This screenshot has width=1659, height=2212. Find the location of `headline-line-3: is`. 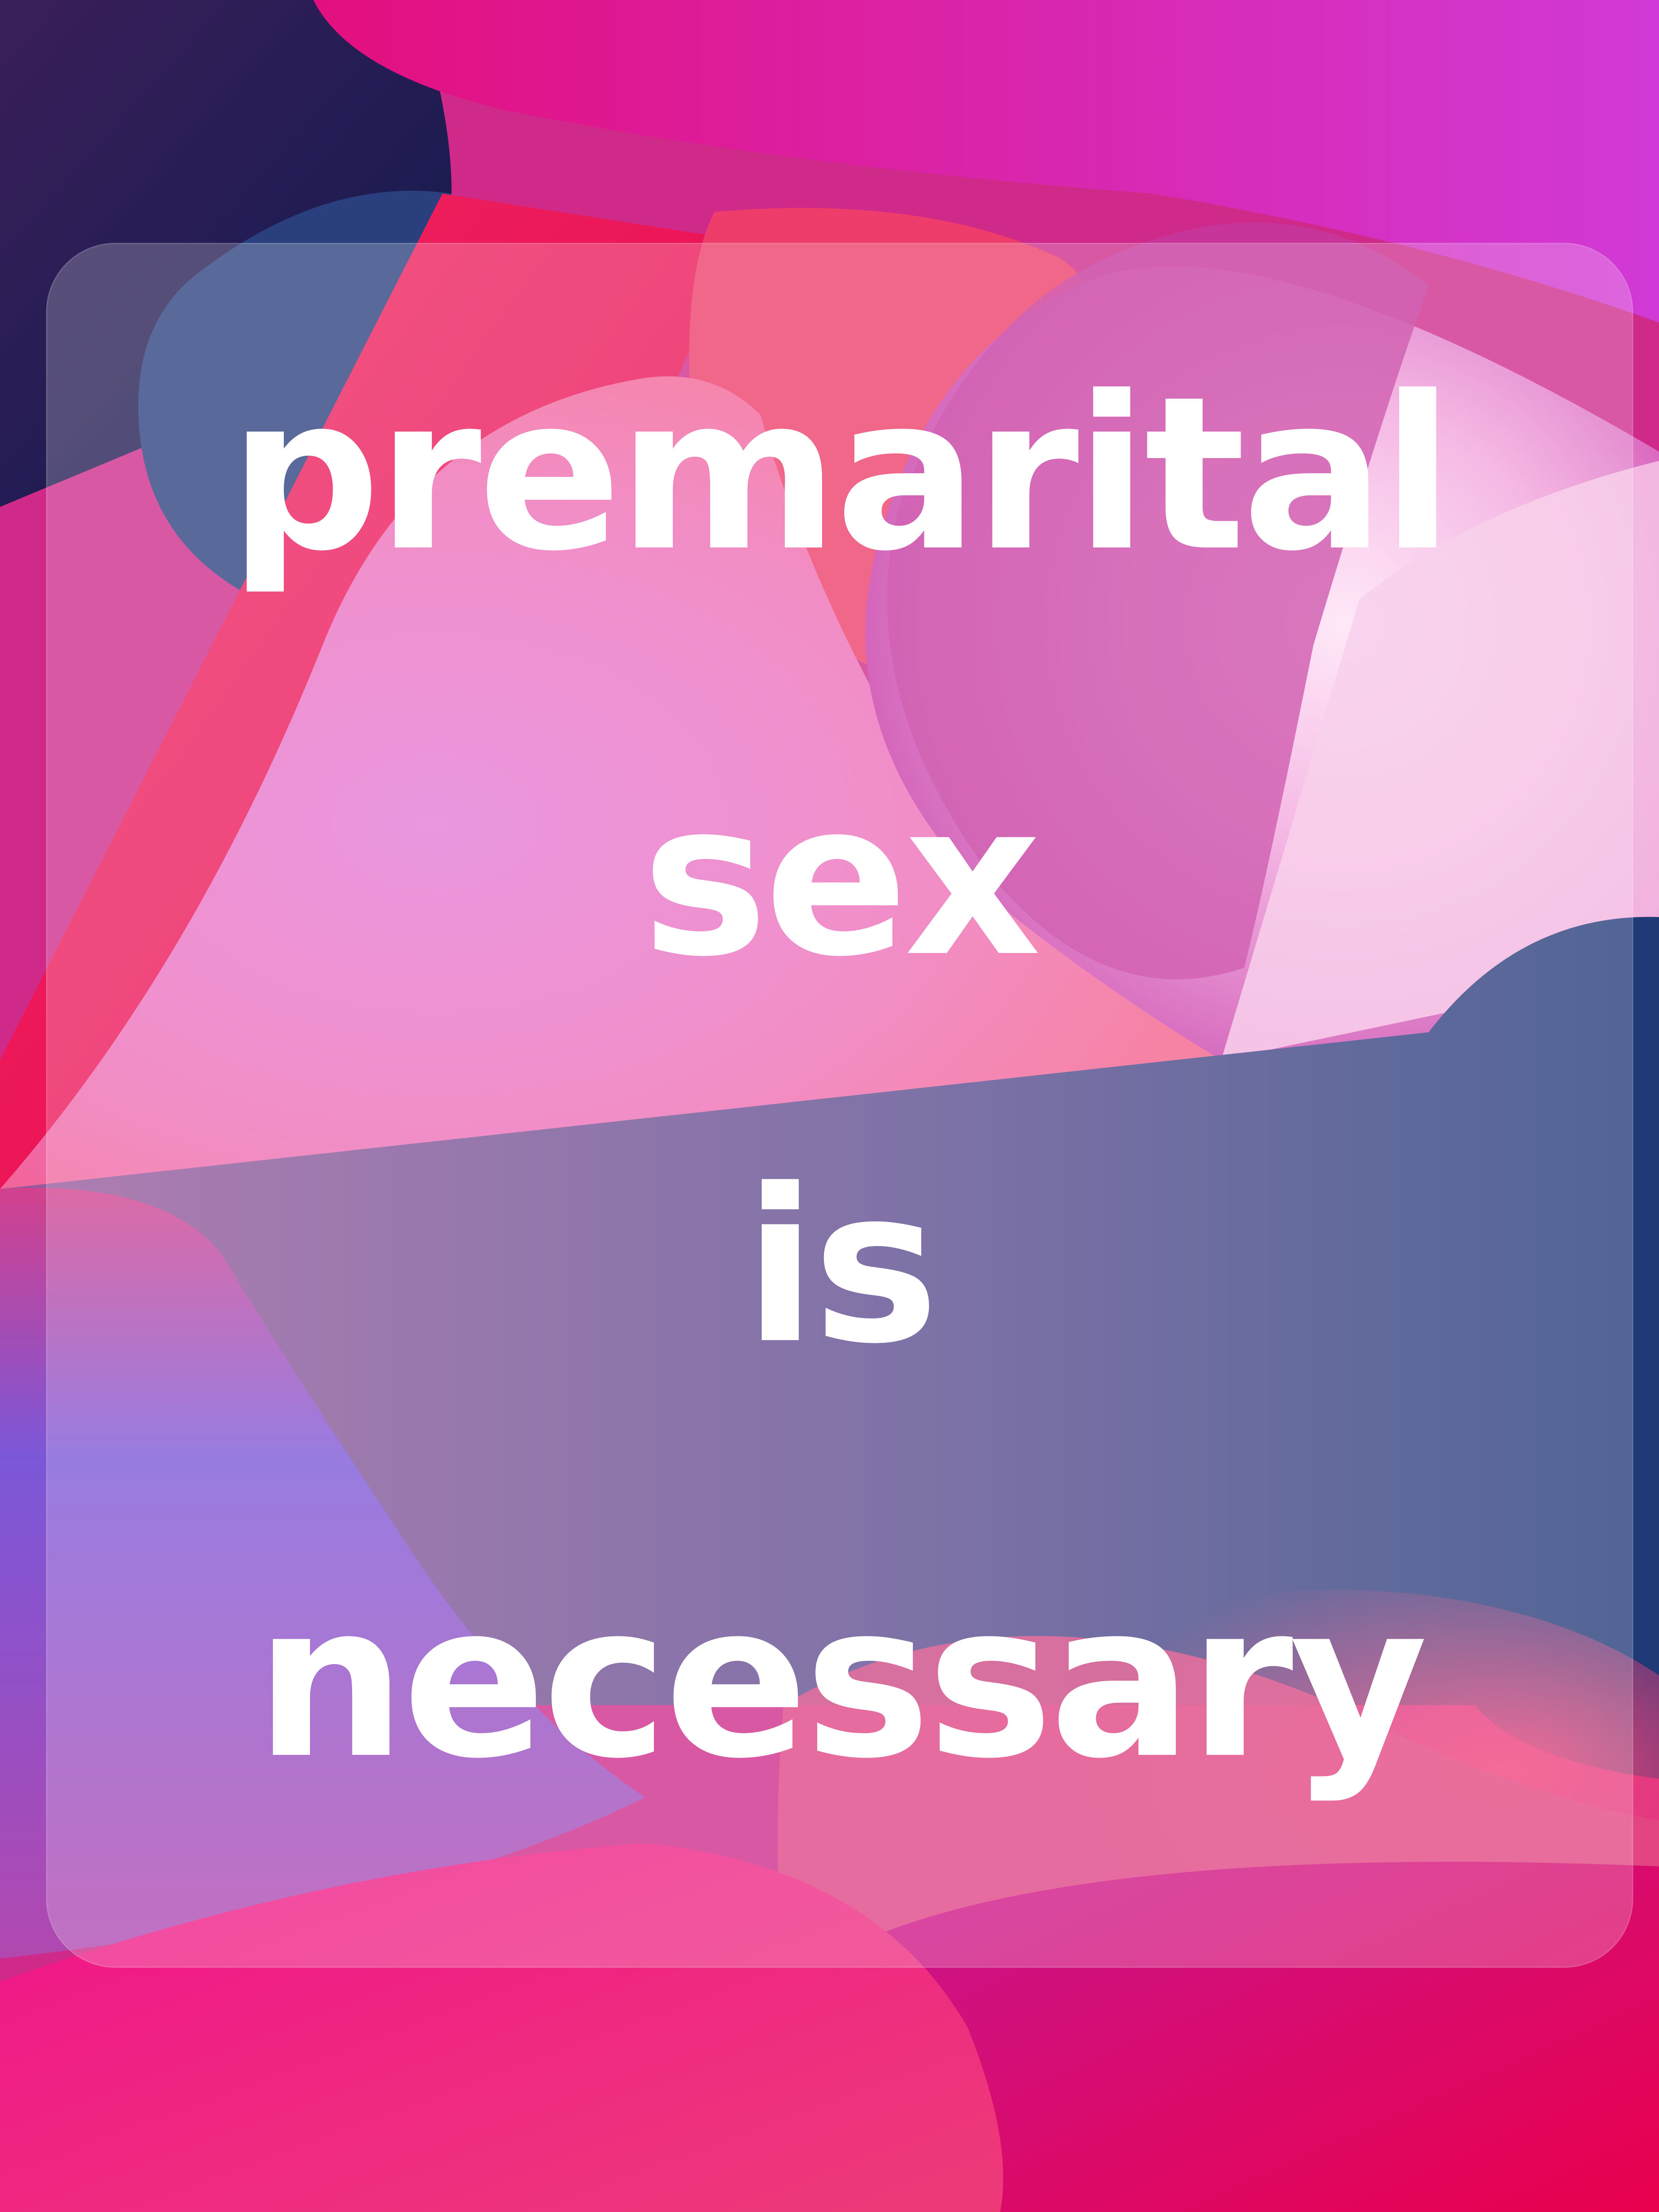

headline-line-3: is is located at coordinates (841, 1267).